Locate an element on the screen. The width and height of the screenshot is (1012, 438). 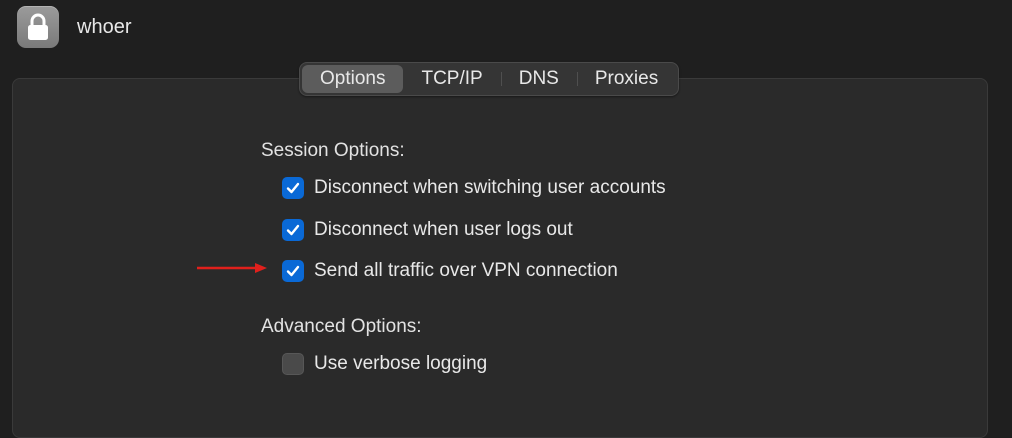
tab-bar: Options TCP/IP DNS Proxies is located at coordinates (489, 79).